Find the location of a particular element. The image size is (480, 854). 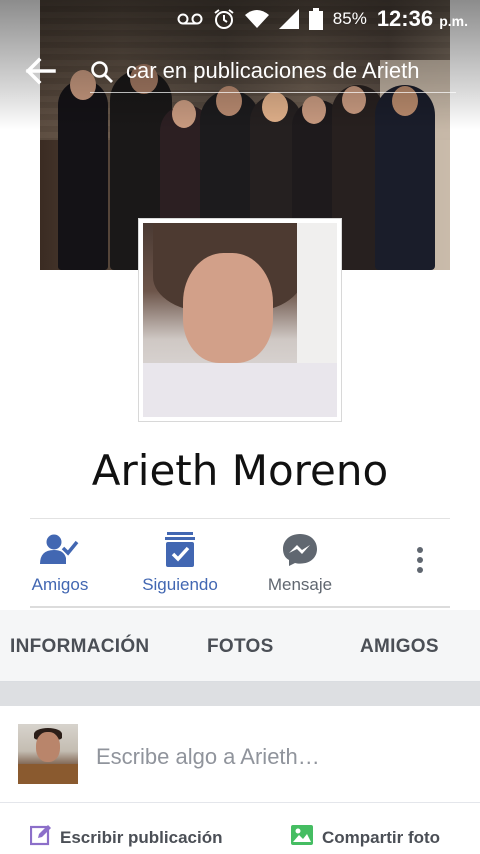

search-input: car en publicaciones de Arieth is located at coordinates (273, 71).